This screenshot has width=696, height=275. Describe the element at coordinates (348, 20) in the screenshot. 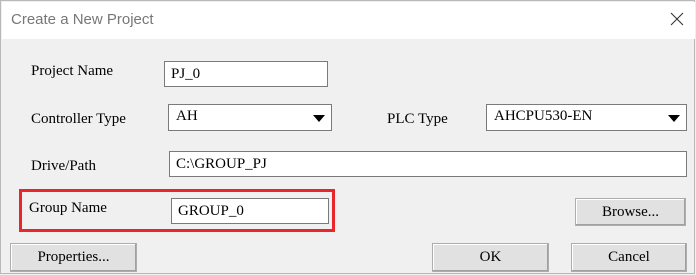

I see `title-bar: Create a New Project` at that location.